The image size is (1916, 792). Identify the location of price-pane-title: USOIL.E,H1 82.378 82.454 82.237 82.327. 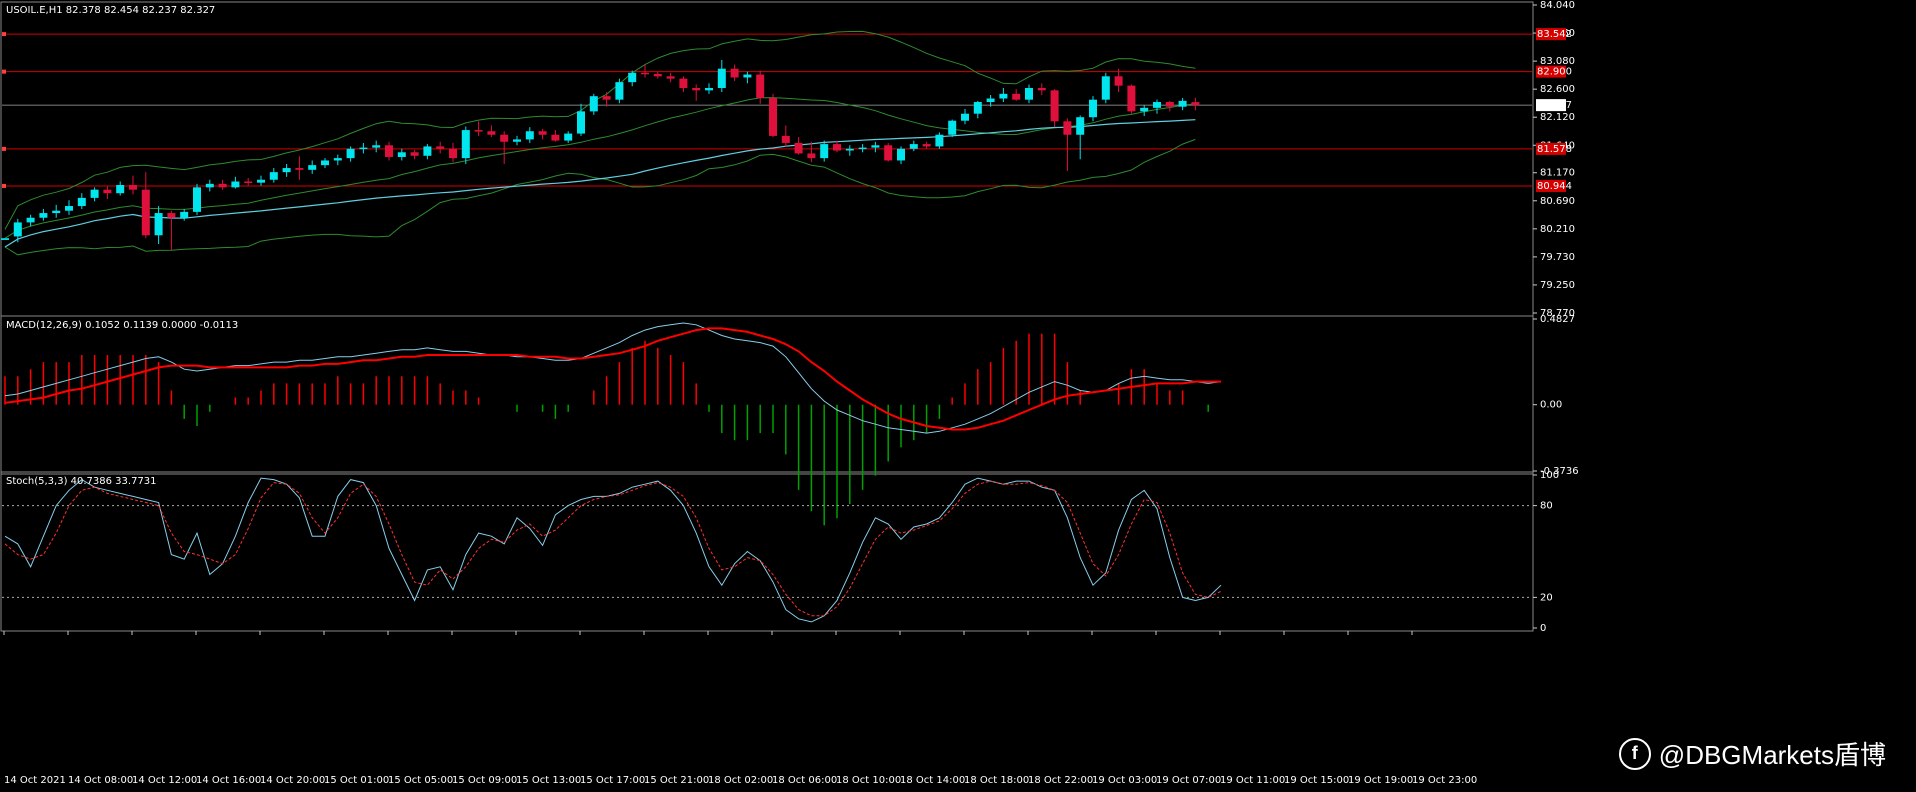
(110, 10).